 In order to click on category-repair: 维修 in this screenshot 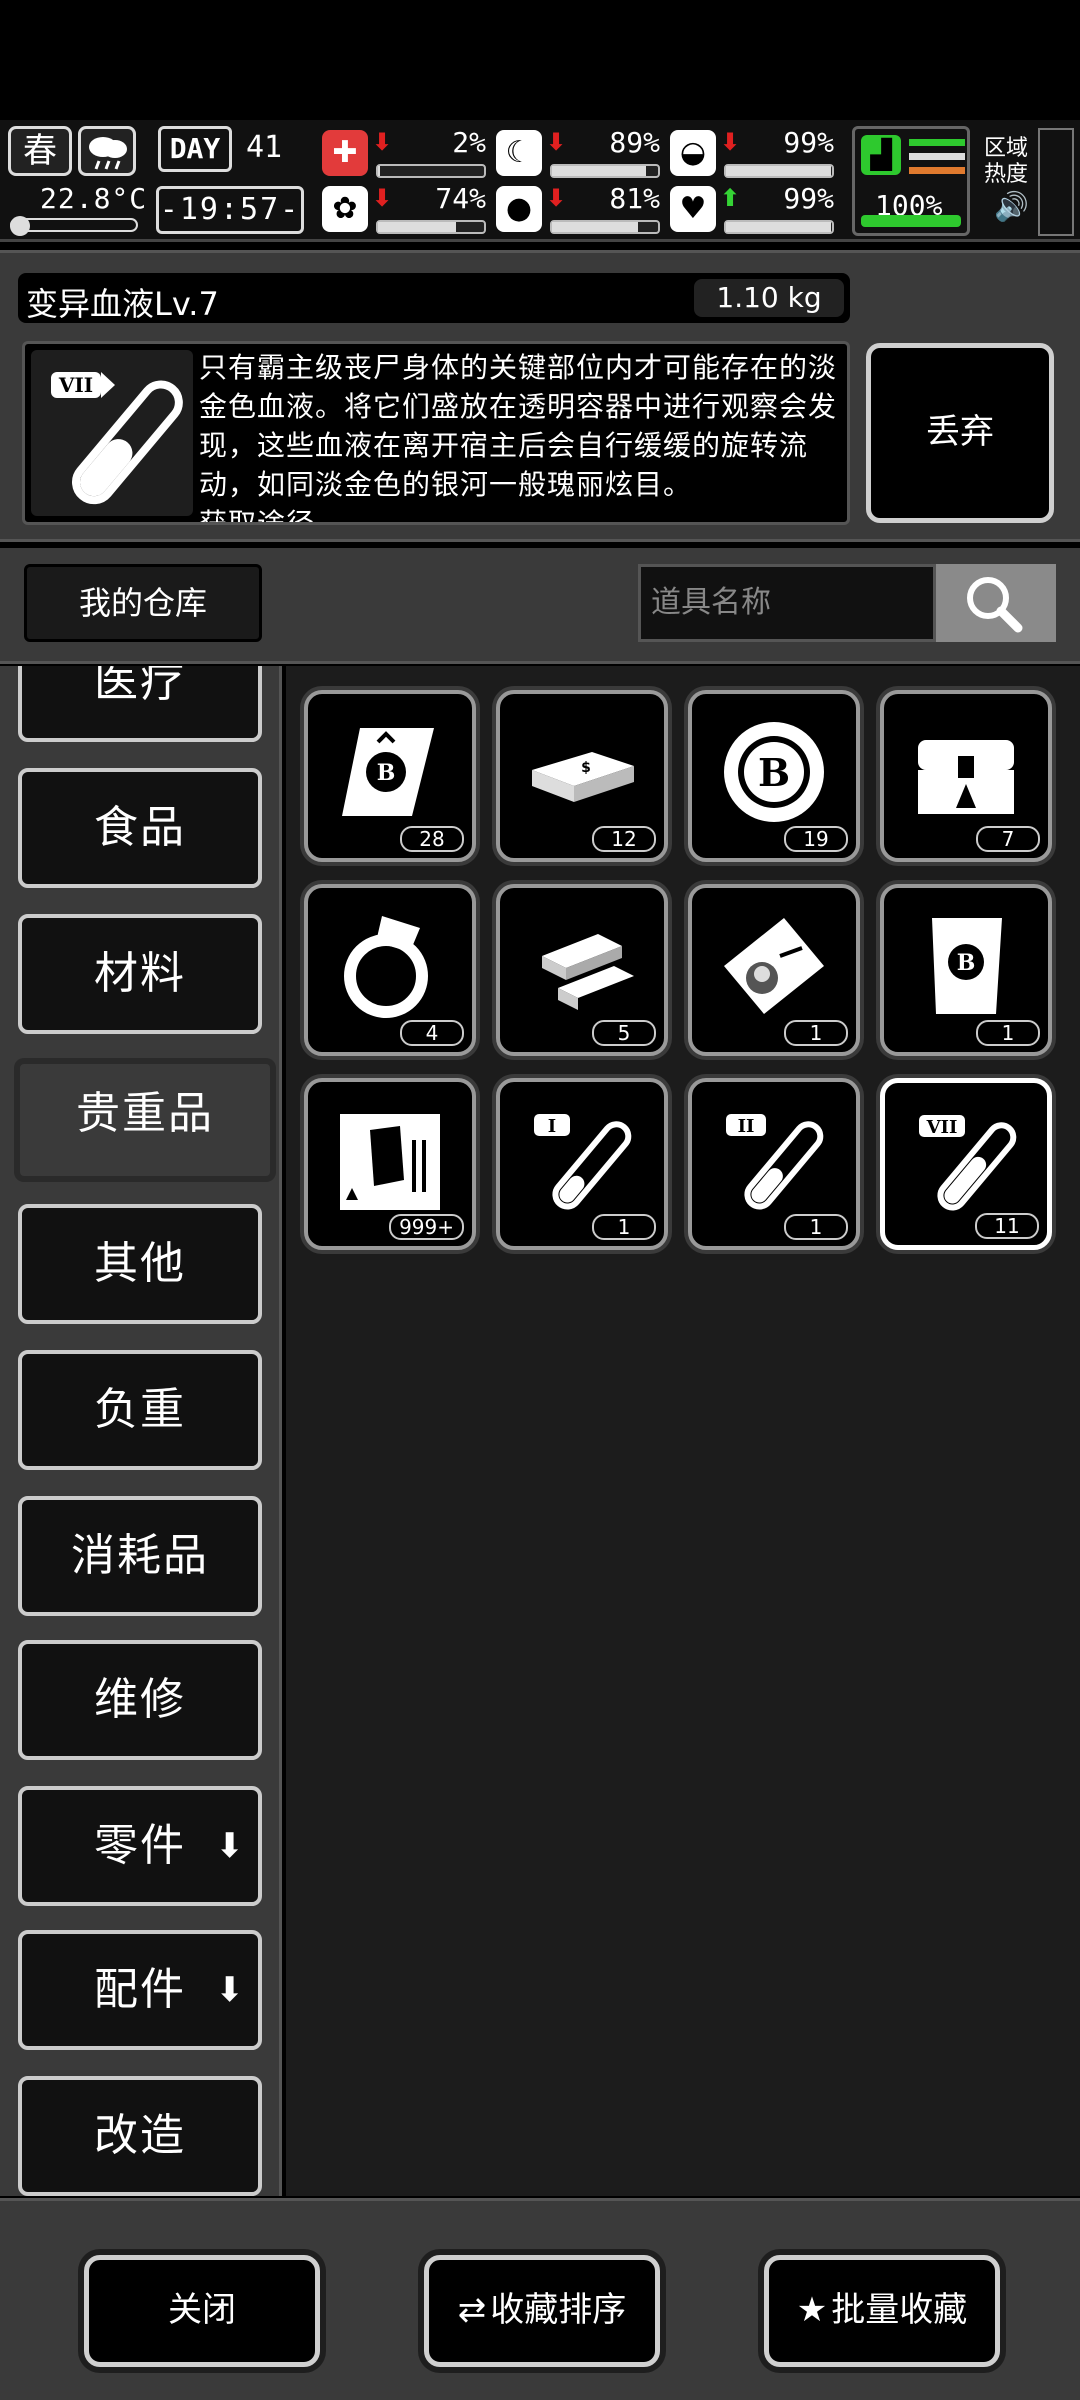, I will do `click(140, 1700)`.